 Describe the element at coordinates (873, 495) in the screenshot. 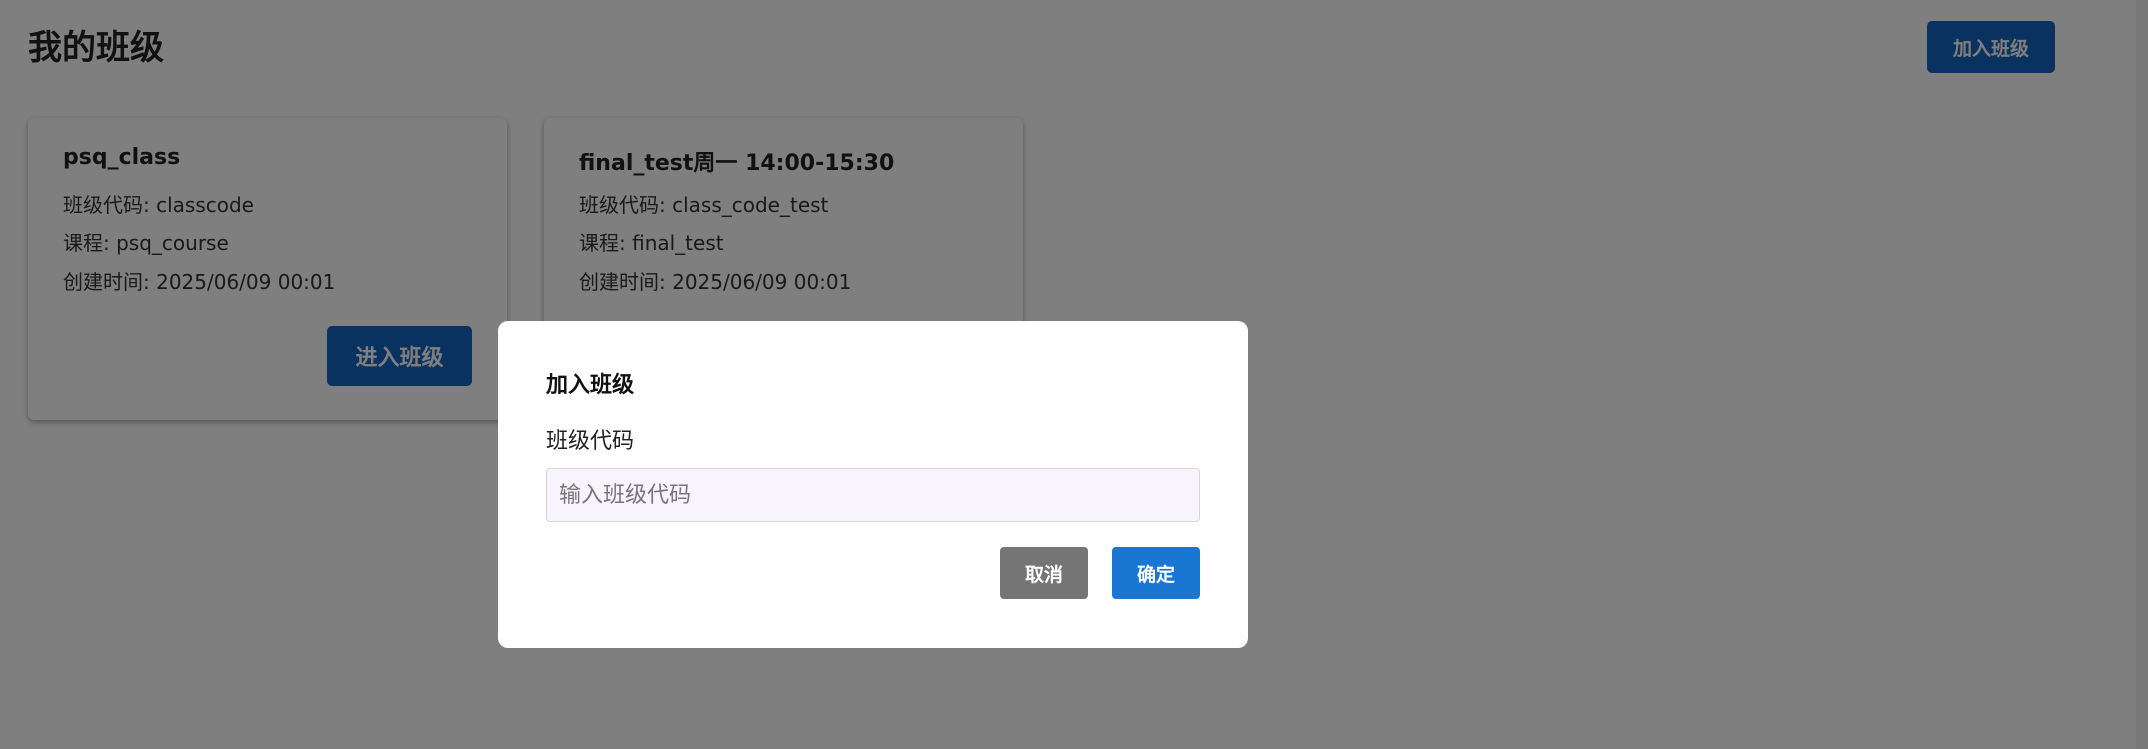

I see `class-code-input` at that location.